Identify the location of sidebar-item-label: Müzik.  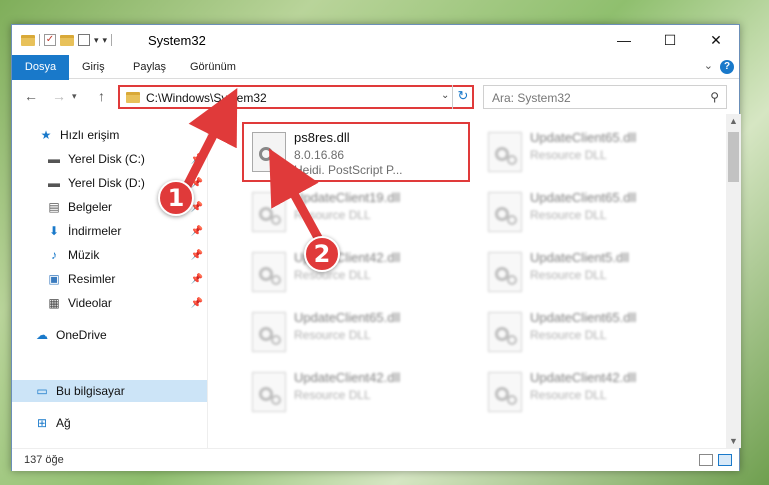
(84, 255).